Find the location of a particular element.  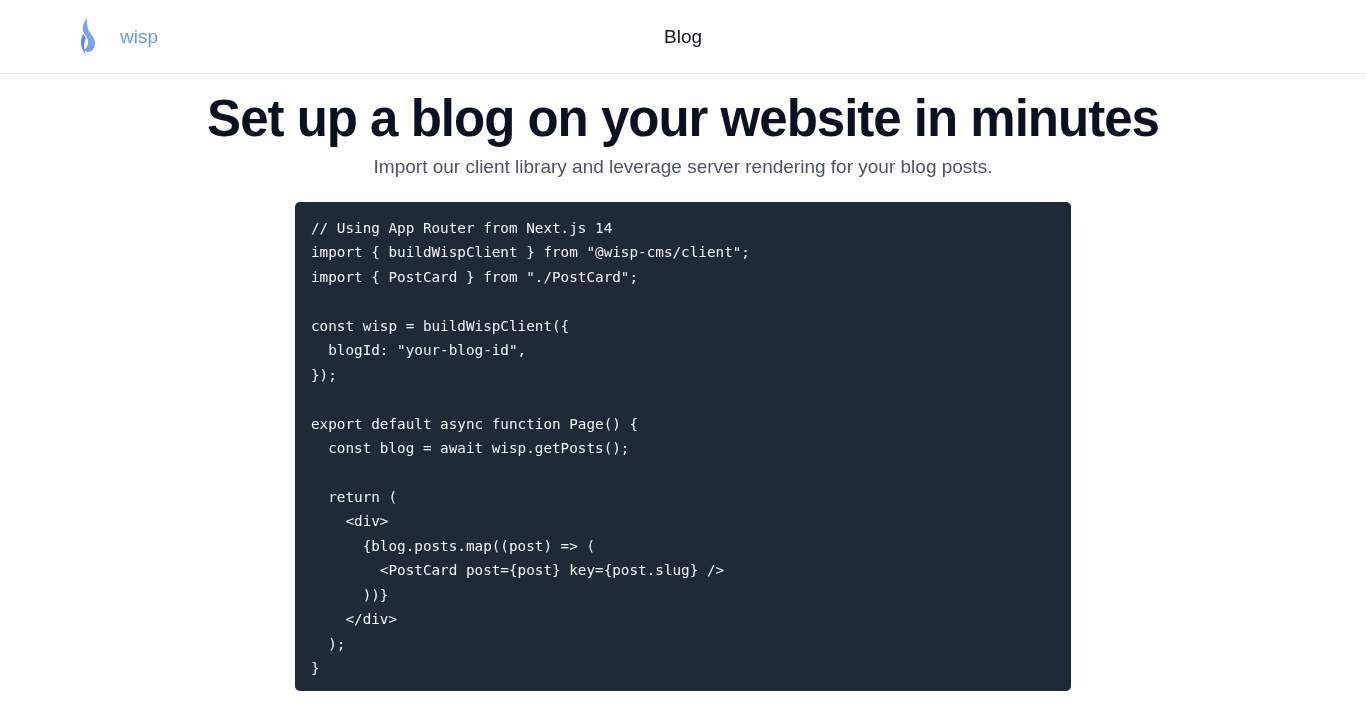

page-title: Set up a blog on your website in minutes is located at coordinates (683, 119).